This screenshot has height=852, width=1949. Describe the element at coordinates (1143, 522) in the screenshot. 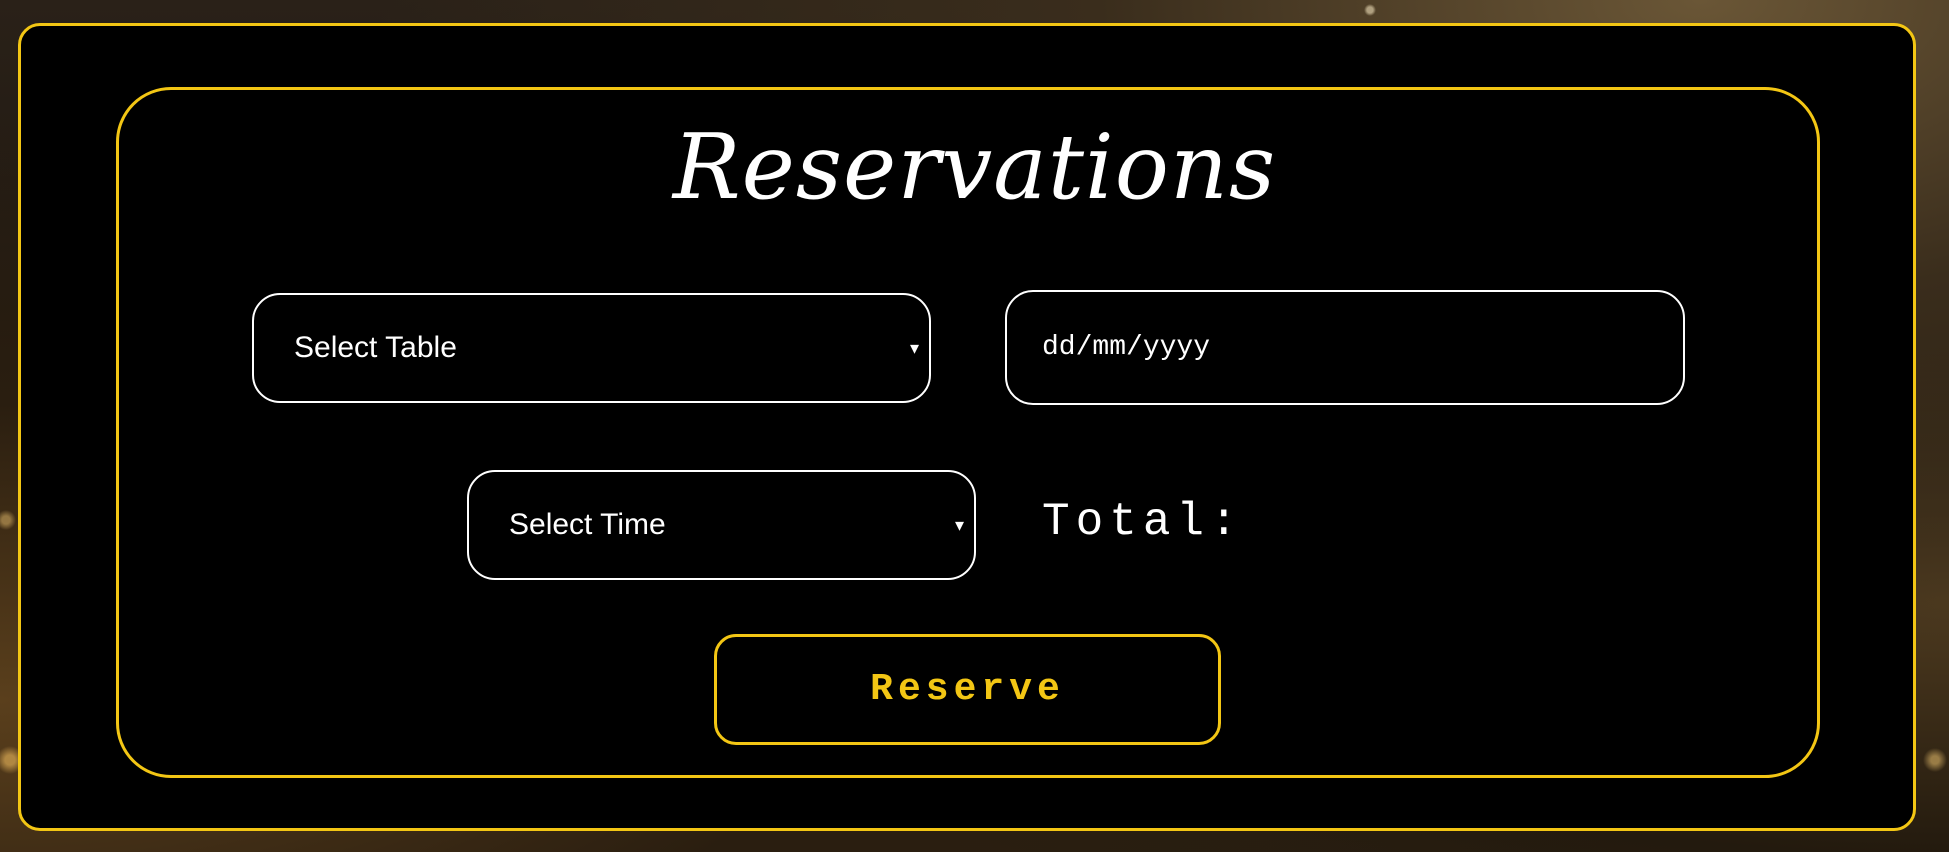

I see `total-label: Total:` at that location.